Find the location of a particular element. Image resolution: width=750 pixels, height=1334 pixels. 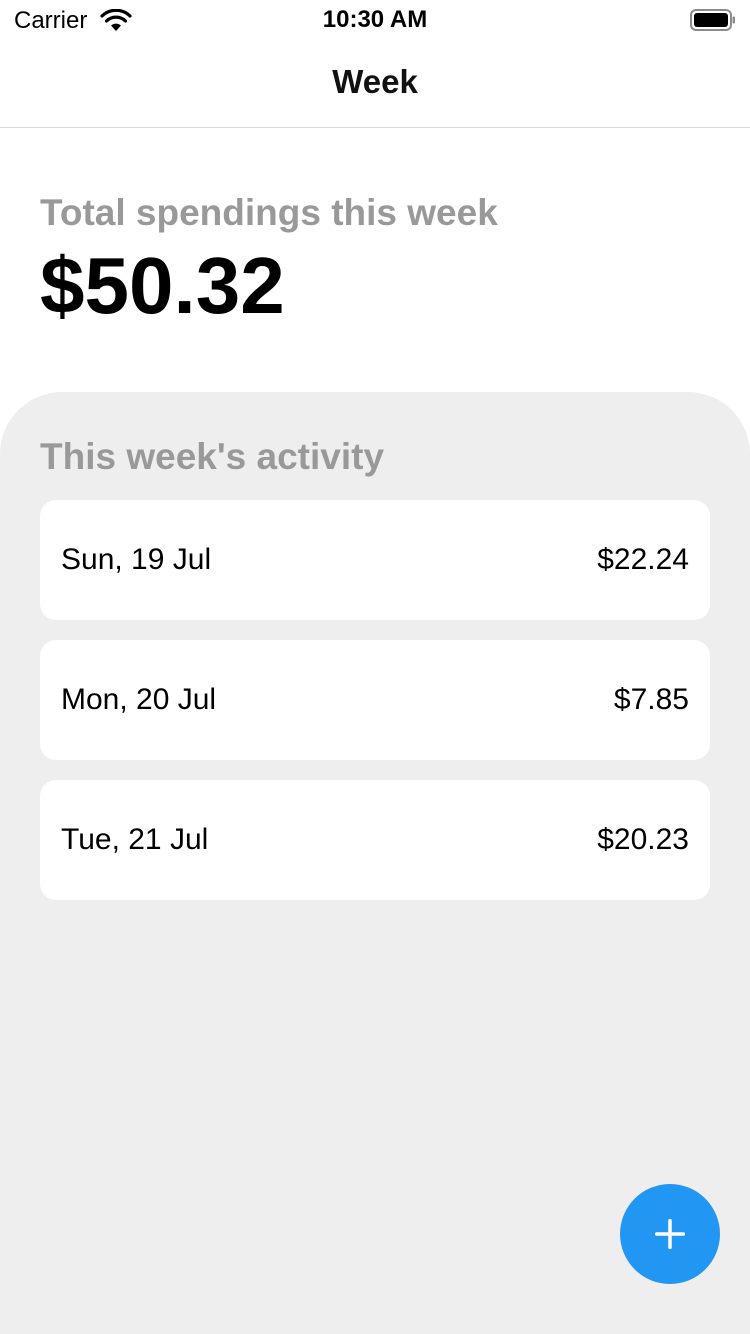

activity-row: Sun, 19 Jul $22.24 is located at coordinates (375, 560).